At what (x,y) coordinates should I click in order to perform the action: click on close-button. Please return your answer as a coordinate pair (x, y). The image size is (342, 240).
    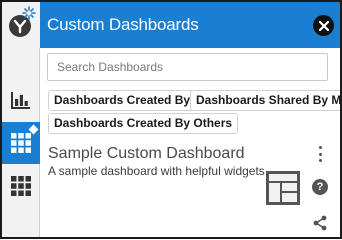
    Looking at the image, I should click on (323, 25).